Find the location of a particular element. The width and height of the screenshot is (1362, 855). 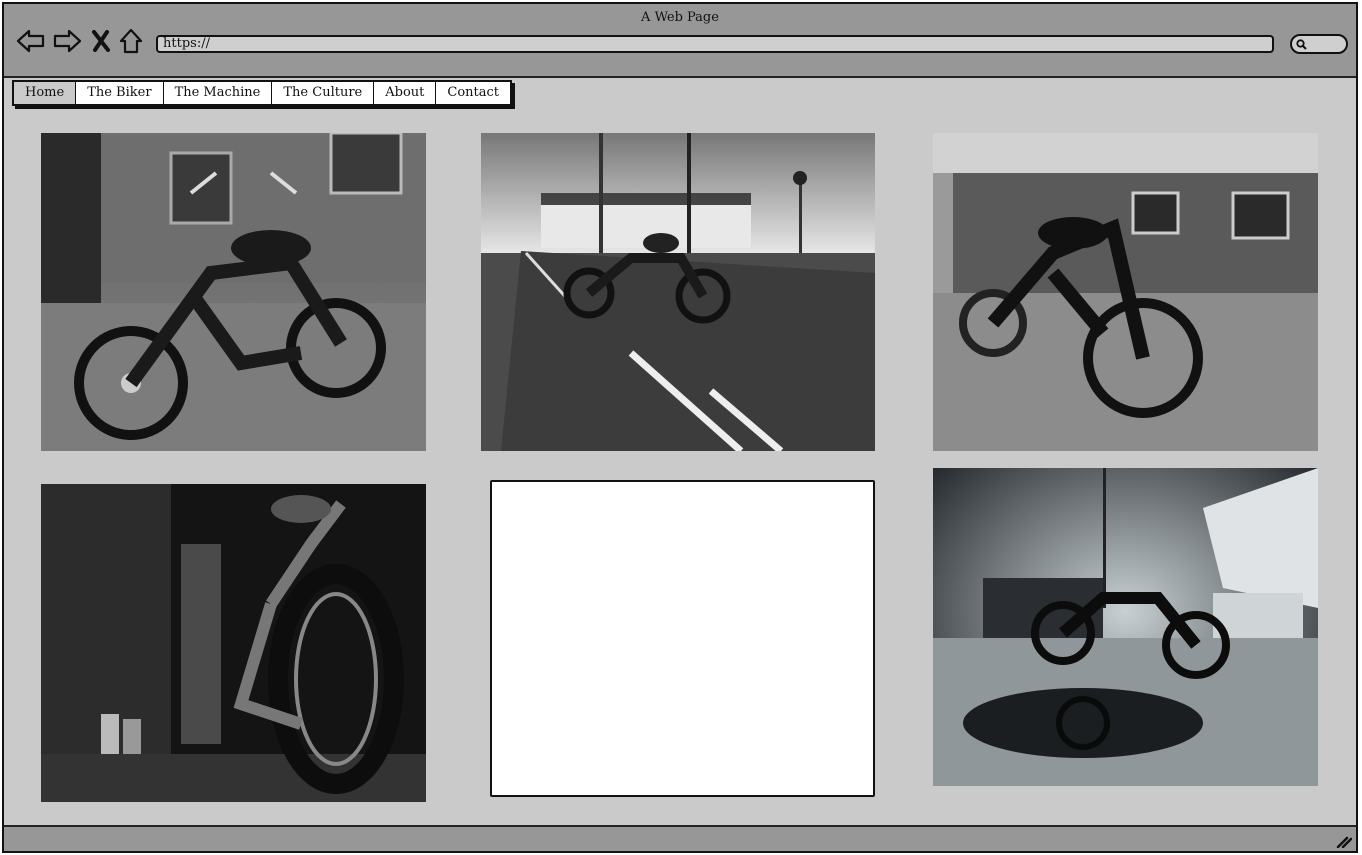

tab-contact: Contact is located at coordinates (473, 93).